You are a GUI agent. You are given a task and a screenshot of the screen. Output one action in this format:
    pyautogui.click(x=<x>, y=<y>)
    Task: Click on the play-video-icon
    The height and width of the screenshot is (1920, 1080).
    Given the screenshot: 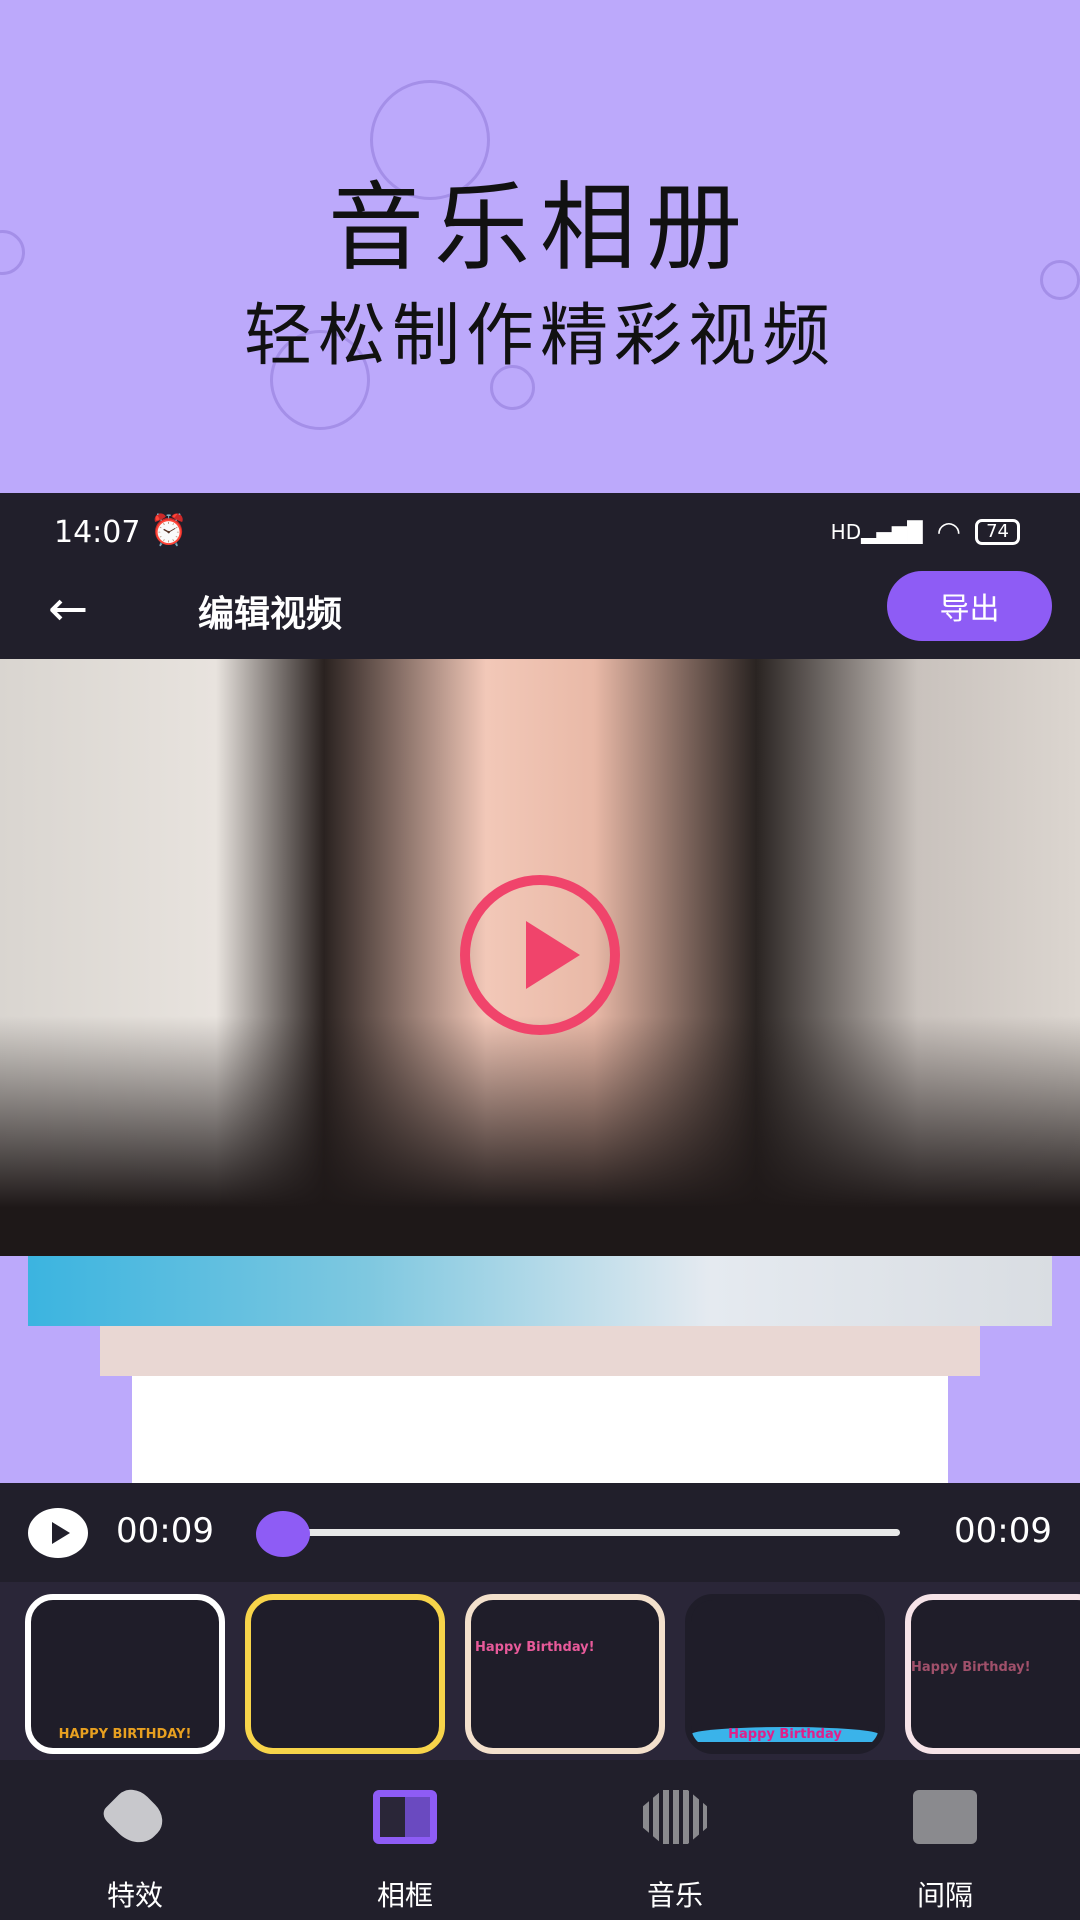 What is the action you would take?
    pyautogui.click(x=540, y=955)
    